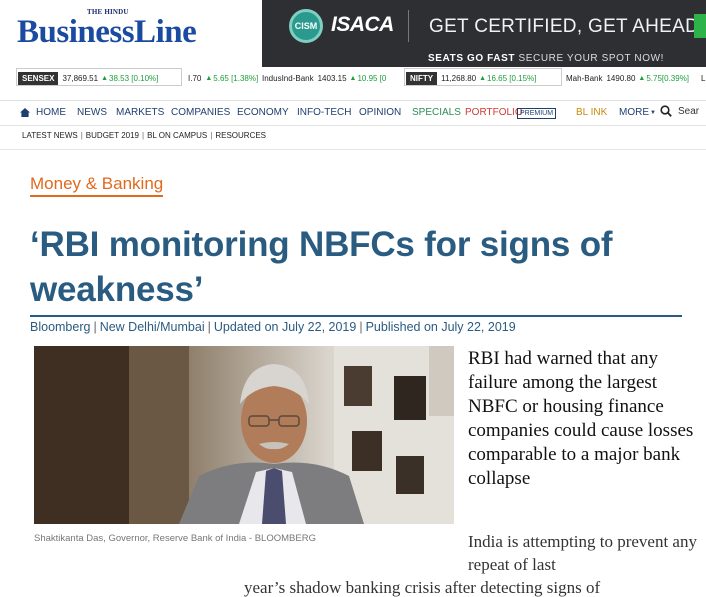 This screenshot has height=597, width=706. What do you see at coordinates (240, 135) in the screenshot?
I see `subnav-resources: RESOURCES` at bounding box center [240, 135].